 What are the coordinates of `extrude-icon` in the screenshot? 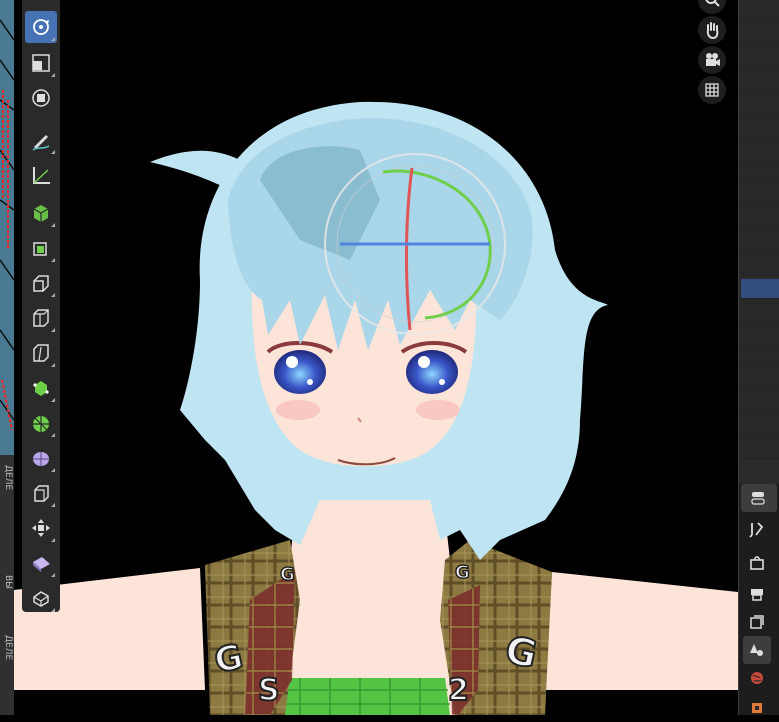 It's located at (40, 249).